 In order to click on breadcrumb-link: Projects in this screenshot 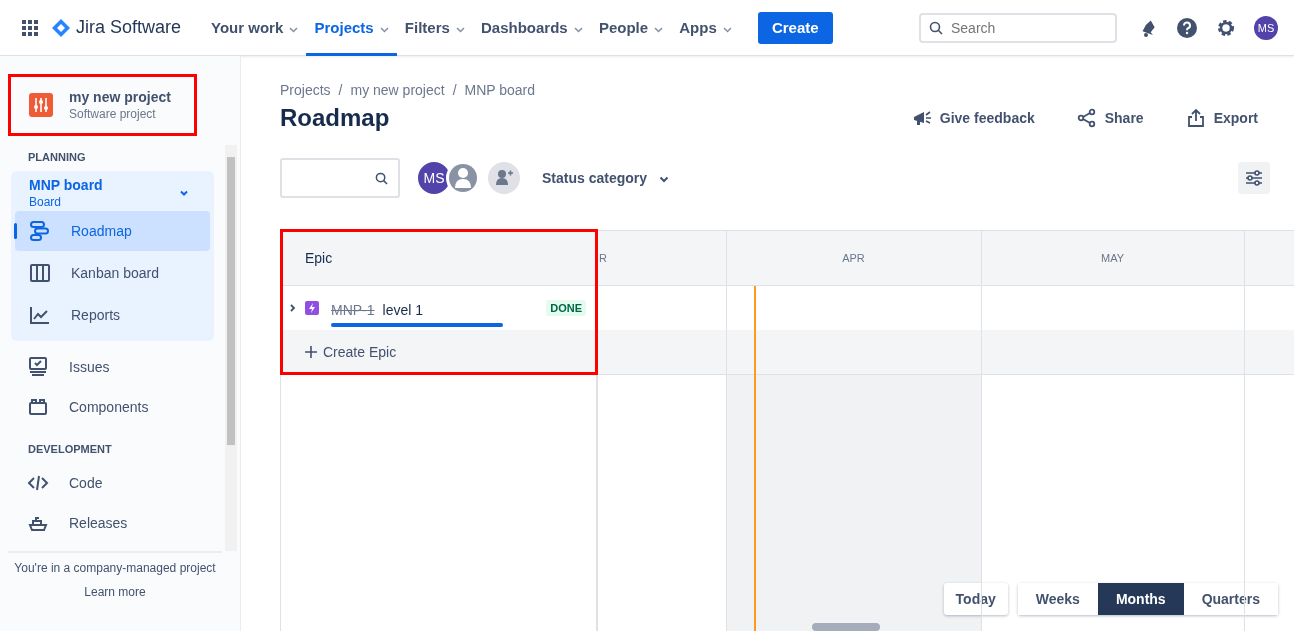, I will do `click(305, 90)`.